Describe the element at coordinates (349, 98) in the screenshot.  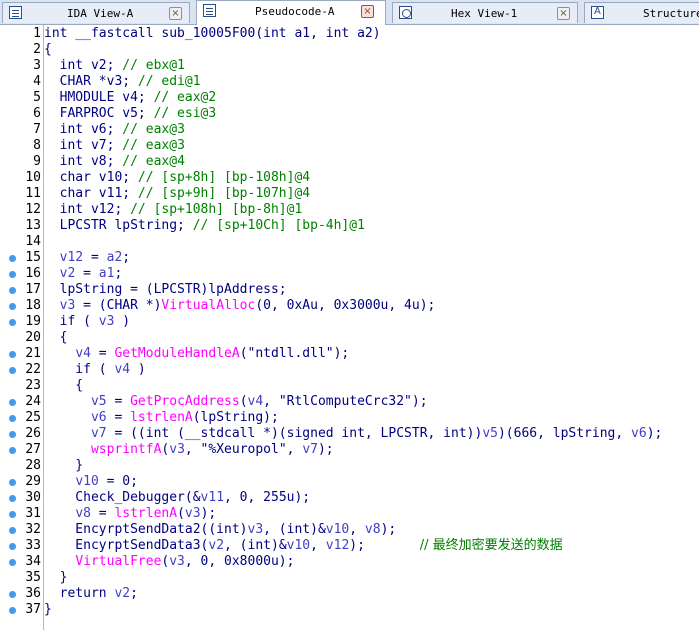
I see `code-line: 5 HMODULE v4; // eax@2` at that location.